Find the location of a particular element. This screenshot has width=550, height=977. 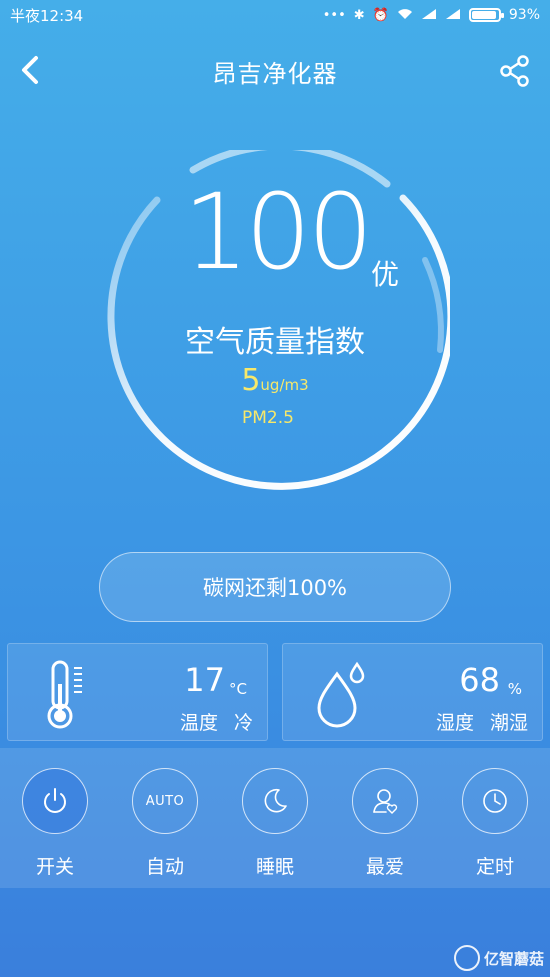

status-icons: ••• ✱ ⏰ 93% is located at coordinates (431, 15).